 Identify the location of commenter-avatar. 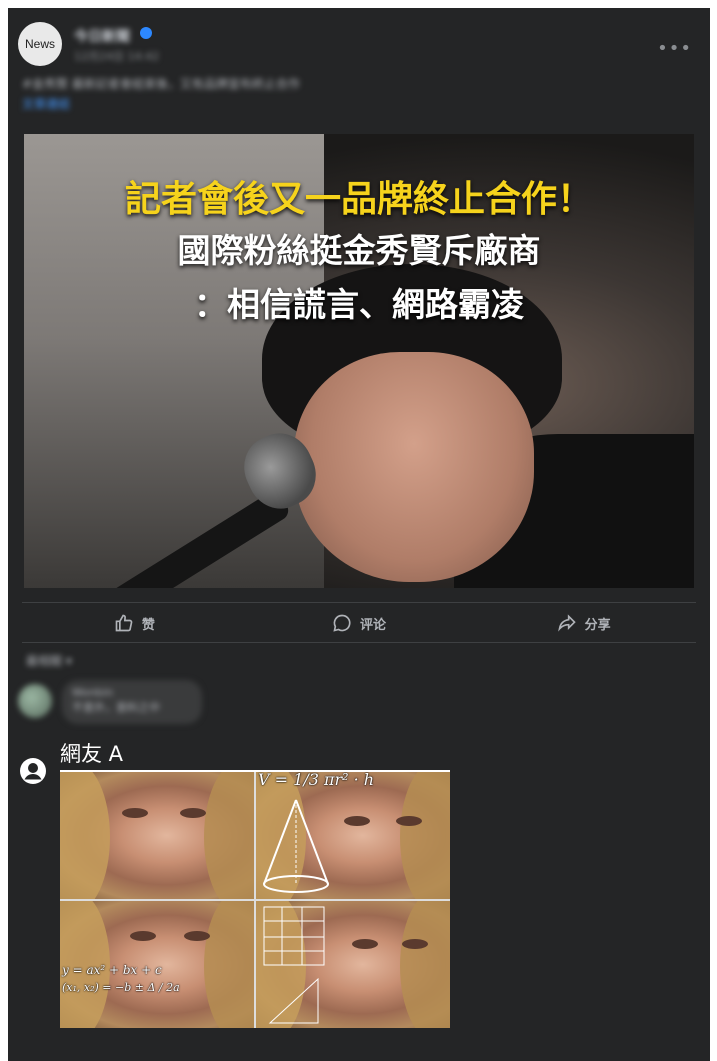
(35, 701).